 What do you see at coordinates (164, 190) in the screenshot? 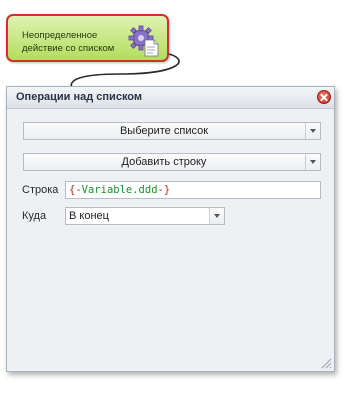
I see `token-close: -}` at bounding box center [164, 190].